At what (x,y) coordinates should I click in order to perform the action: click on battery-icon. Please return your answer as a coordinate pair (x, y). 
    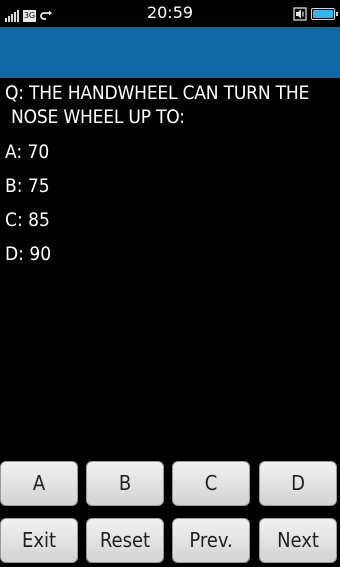
    Looking at the image, I should click on (324, 14).